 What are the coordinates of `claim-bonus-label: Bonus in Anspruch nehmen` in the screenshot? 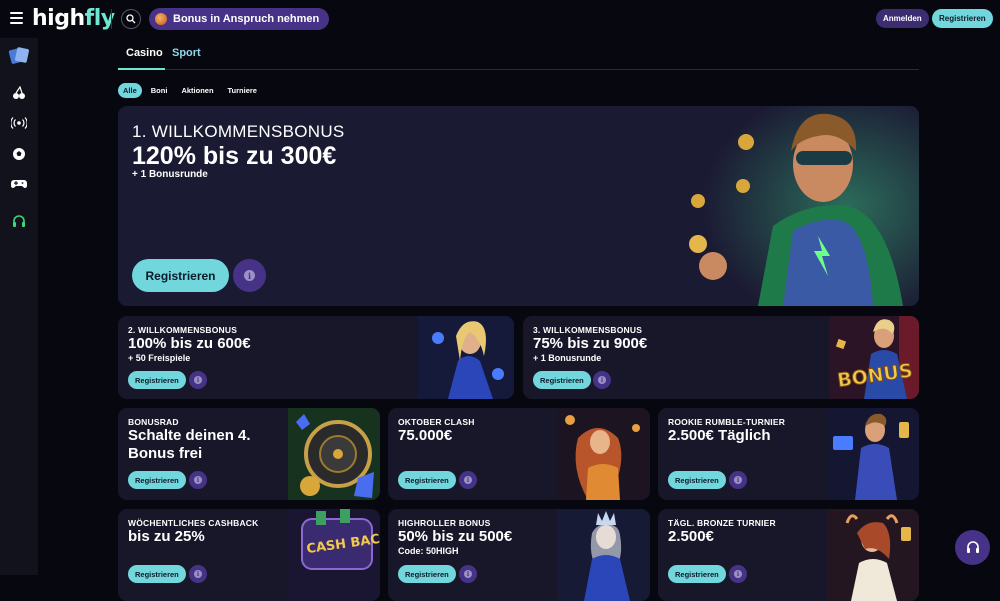 It's located at (246, 19).